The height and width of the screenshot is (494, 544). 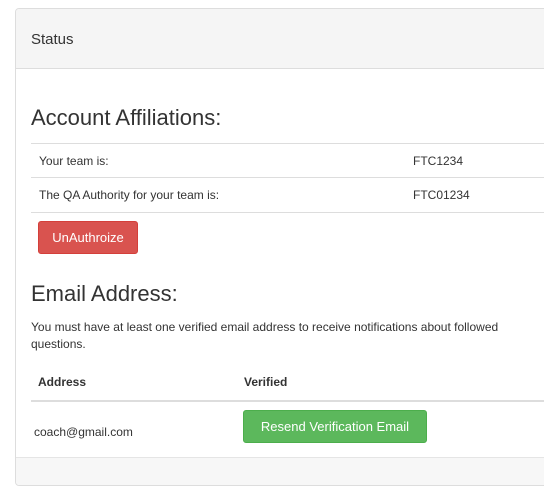 I want to click on team-value: FTC1234, so click(x=438, y=161).